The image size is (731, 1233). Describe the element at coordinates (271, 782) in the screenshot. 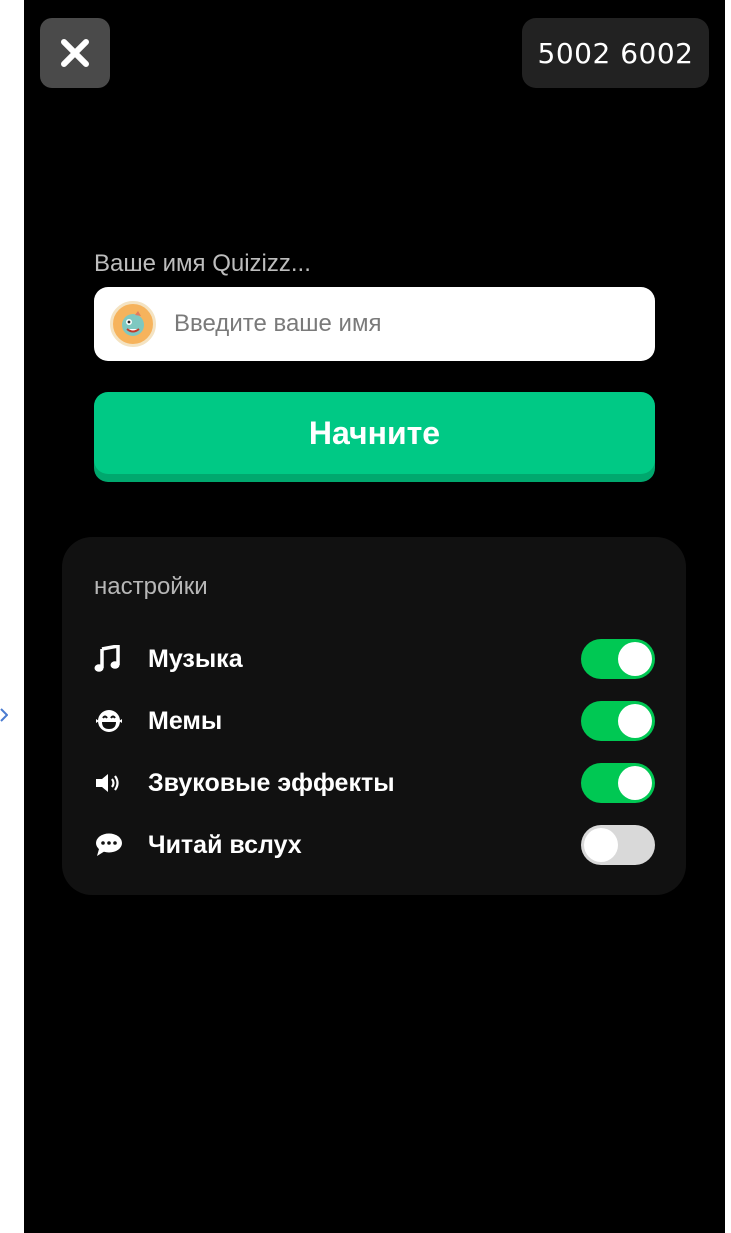

I see `setting-label-sound-effects: Звуковые эффекты` at that location.